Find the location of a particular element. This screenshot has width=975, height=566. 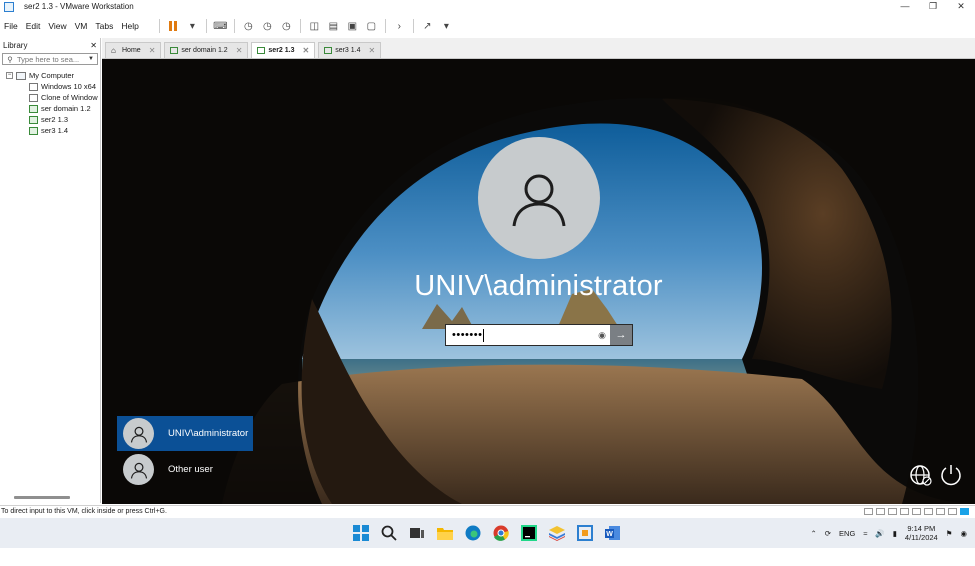

volume-icon: 🔊 is located at coordinates (879, 533).